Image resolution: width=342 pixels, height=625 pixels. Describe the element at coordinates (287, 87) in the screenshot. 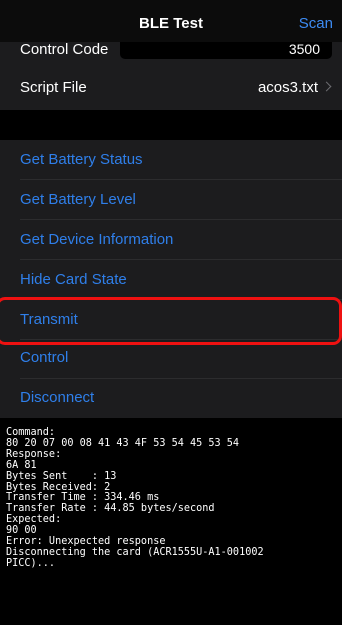

I see `script-file-value: acos3.txt` at that location.